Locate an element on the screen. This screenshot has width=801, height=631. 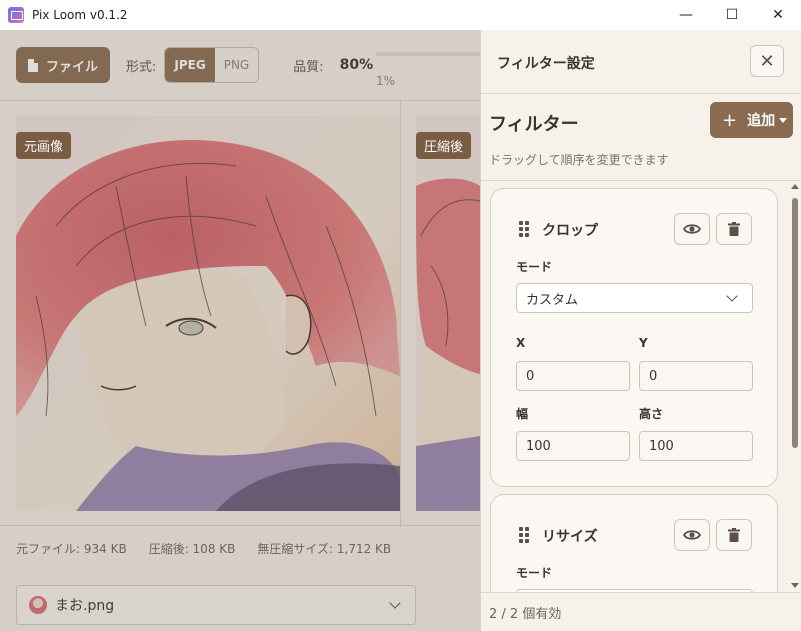
width-input: 100 is located at coordinates (573, 446).